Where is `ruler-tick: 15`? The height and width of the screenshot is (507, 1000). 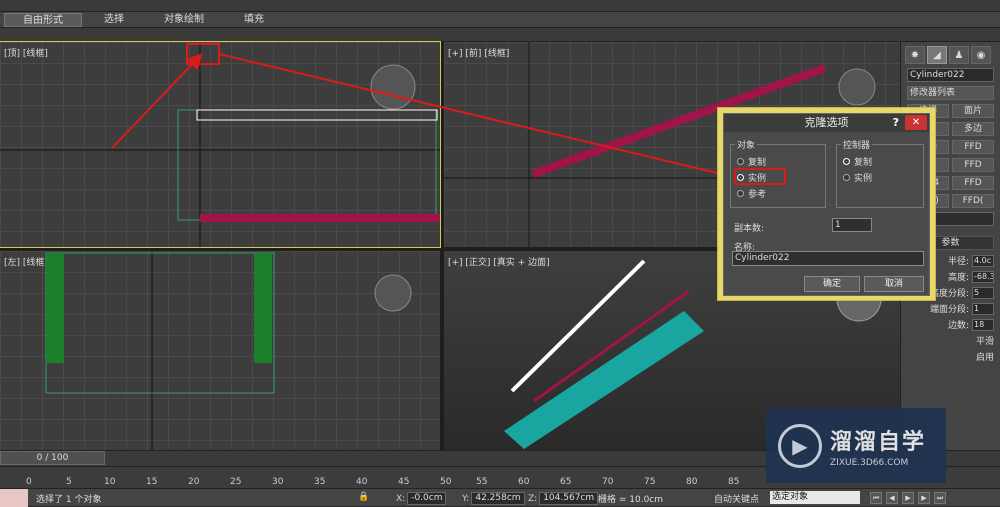
ruler-tick: 15 is located at coordinates (152, 482).